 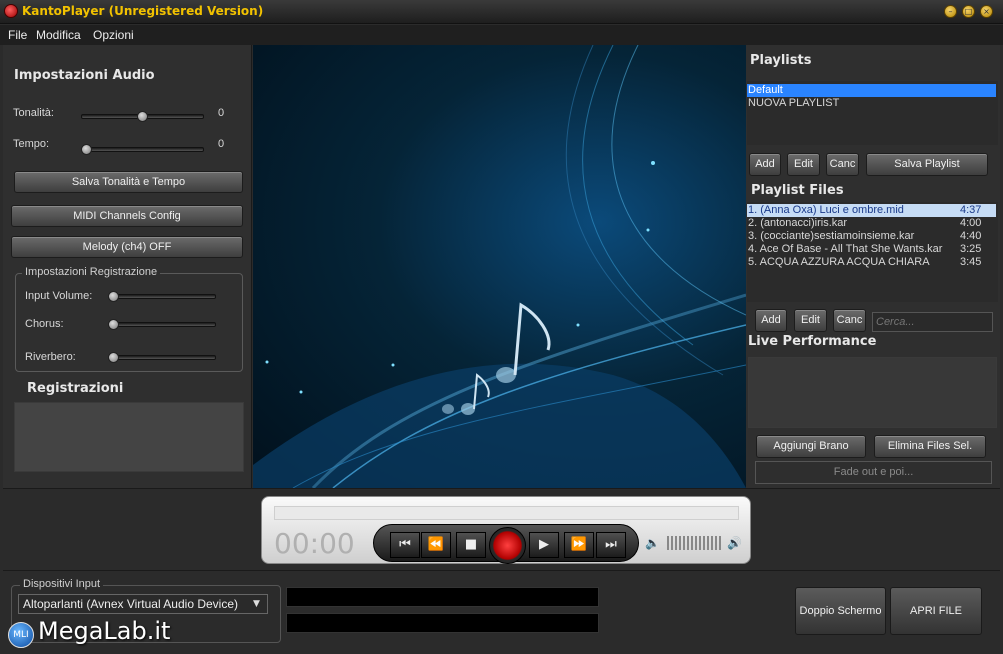 I want to click on record-icon, so click(x=507, y=545).